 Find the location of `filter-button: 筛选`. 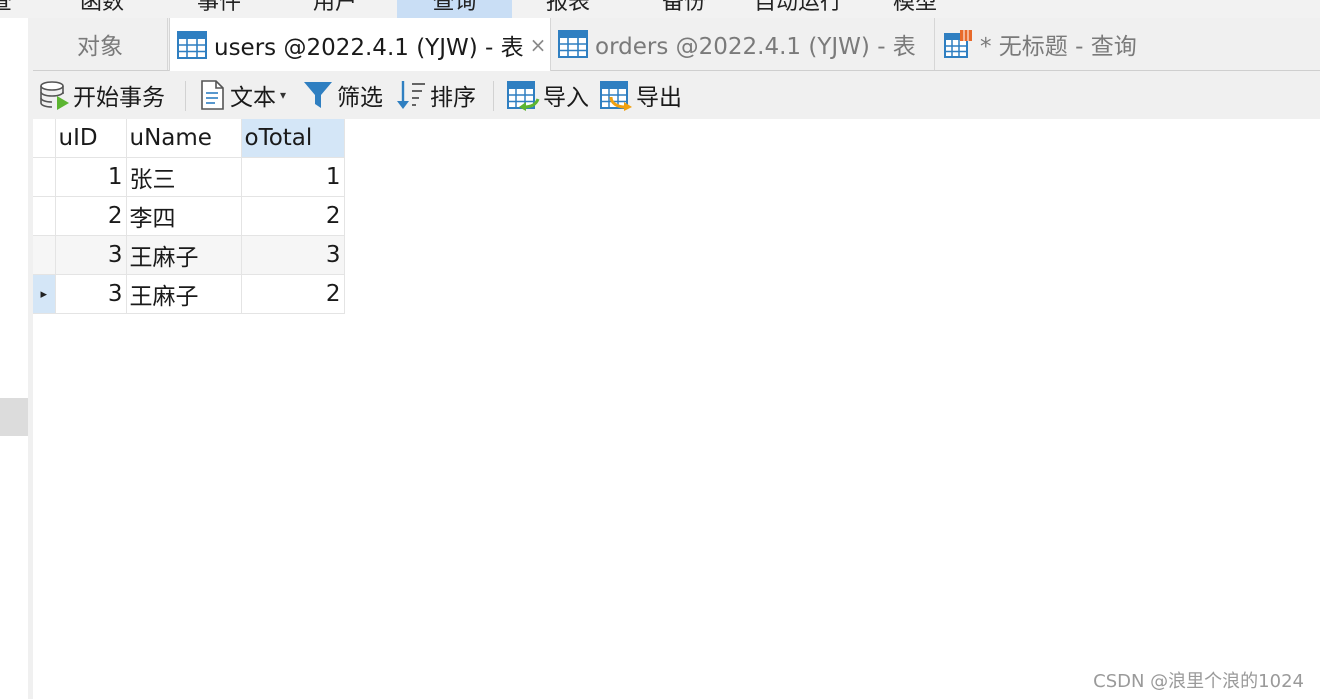

filter-button: 筛选 is located at coordinates (342, 95).